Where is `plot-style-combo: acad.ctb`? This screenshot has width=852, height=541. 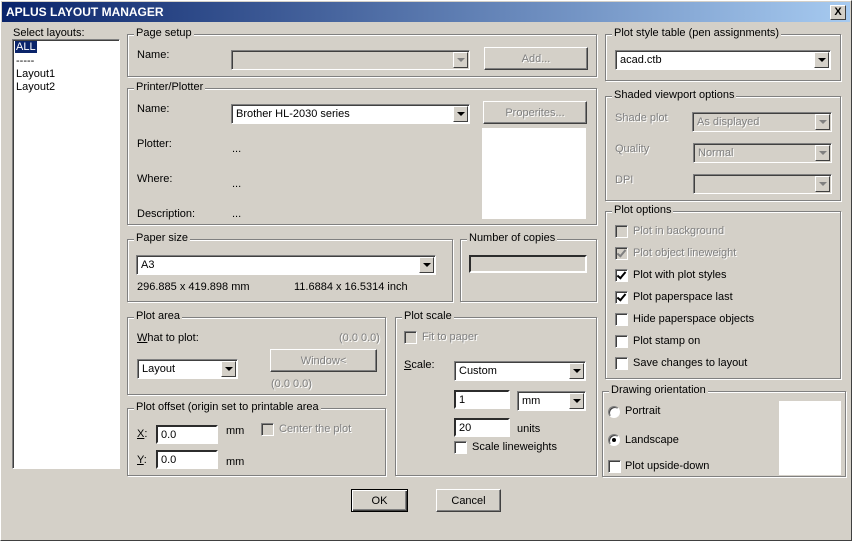 plot-style-combo: acad.ctb is located at coordinates (723, 60).